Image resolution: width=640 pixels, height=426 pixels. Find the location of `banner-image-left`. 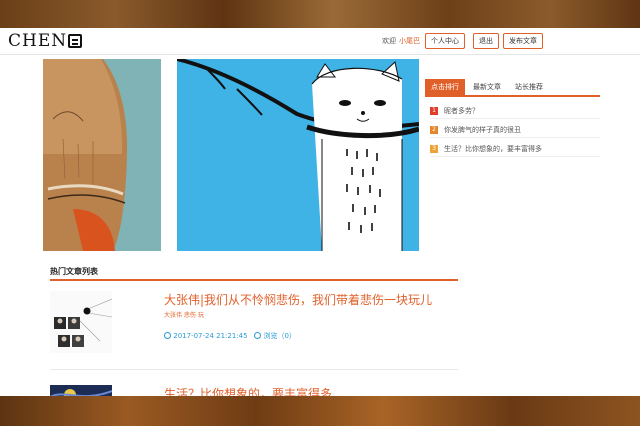

banner-image-left is located at coordinates (102, 155).